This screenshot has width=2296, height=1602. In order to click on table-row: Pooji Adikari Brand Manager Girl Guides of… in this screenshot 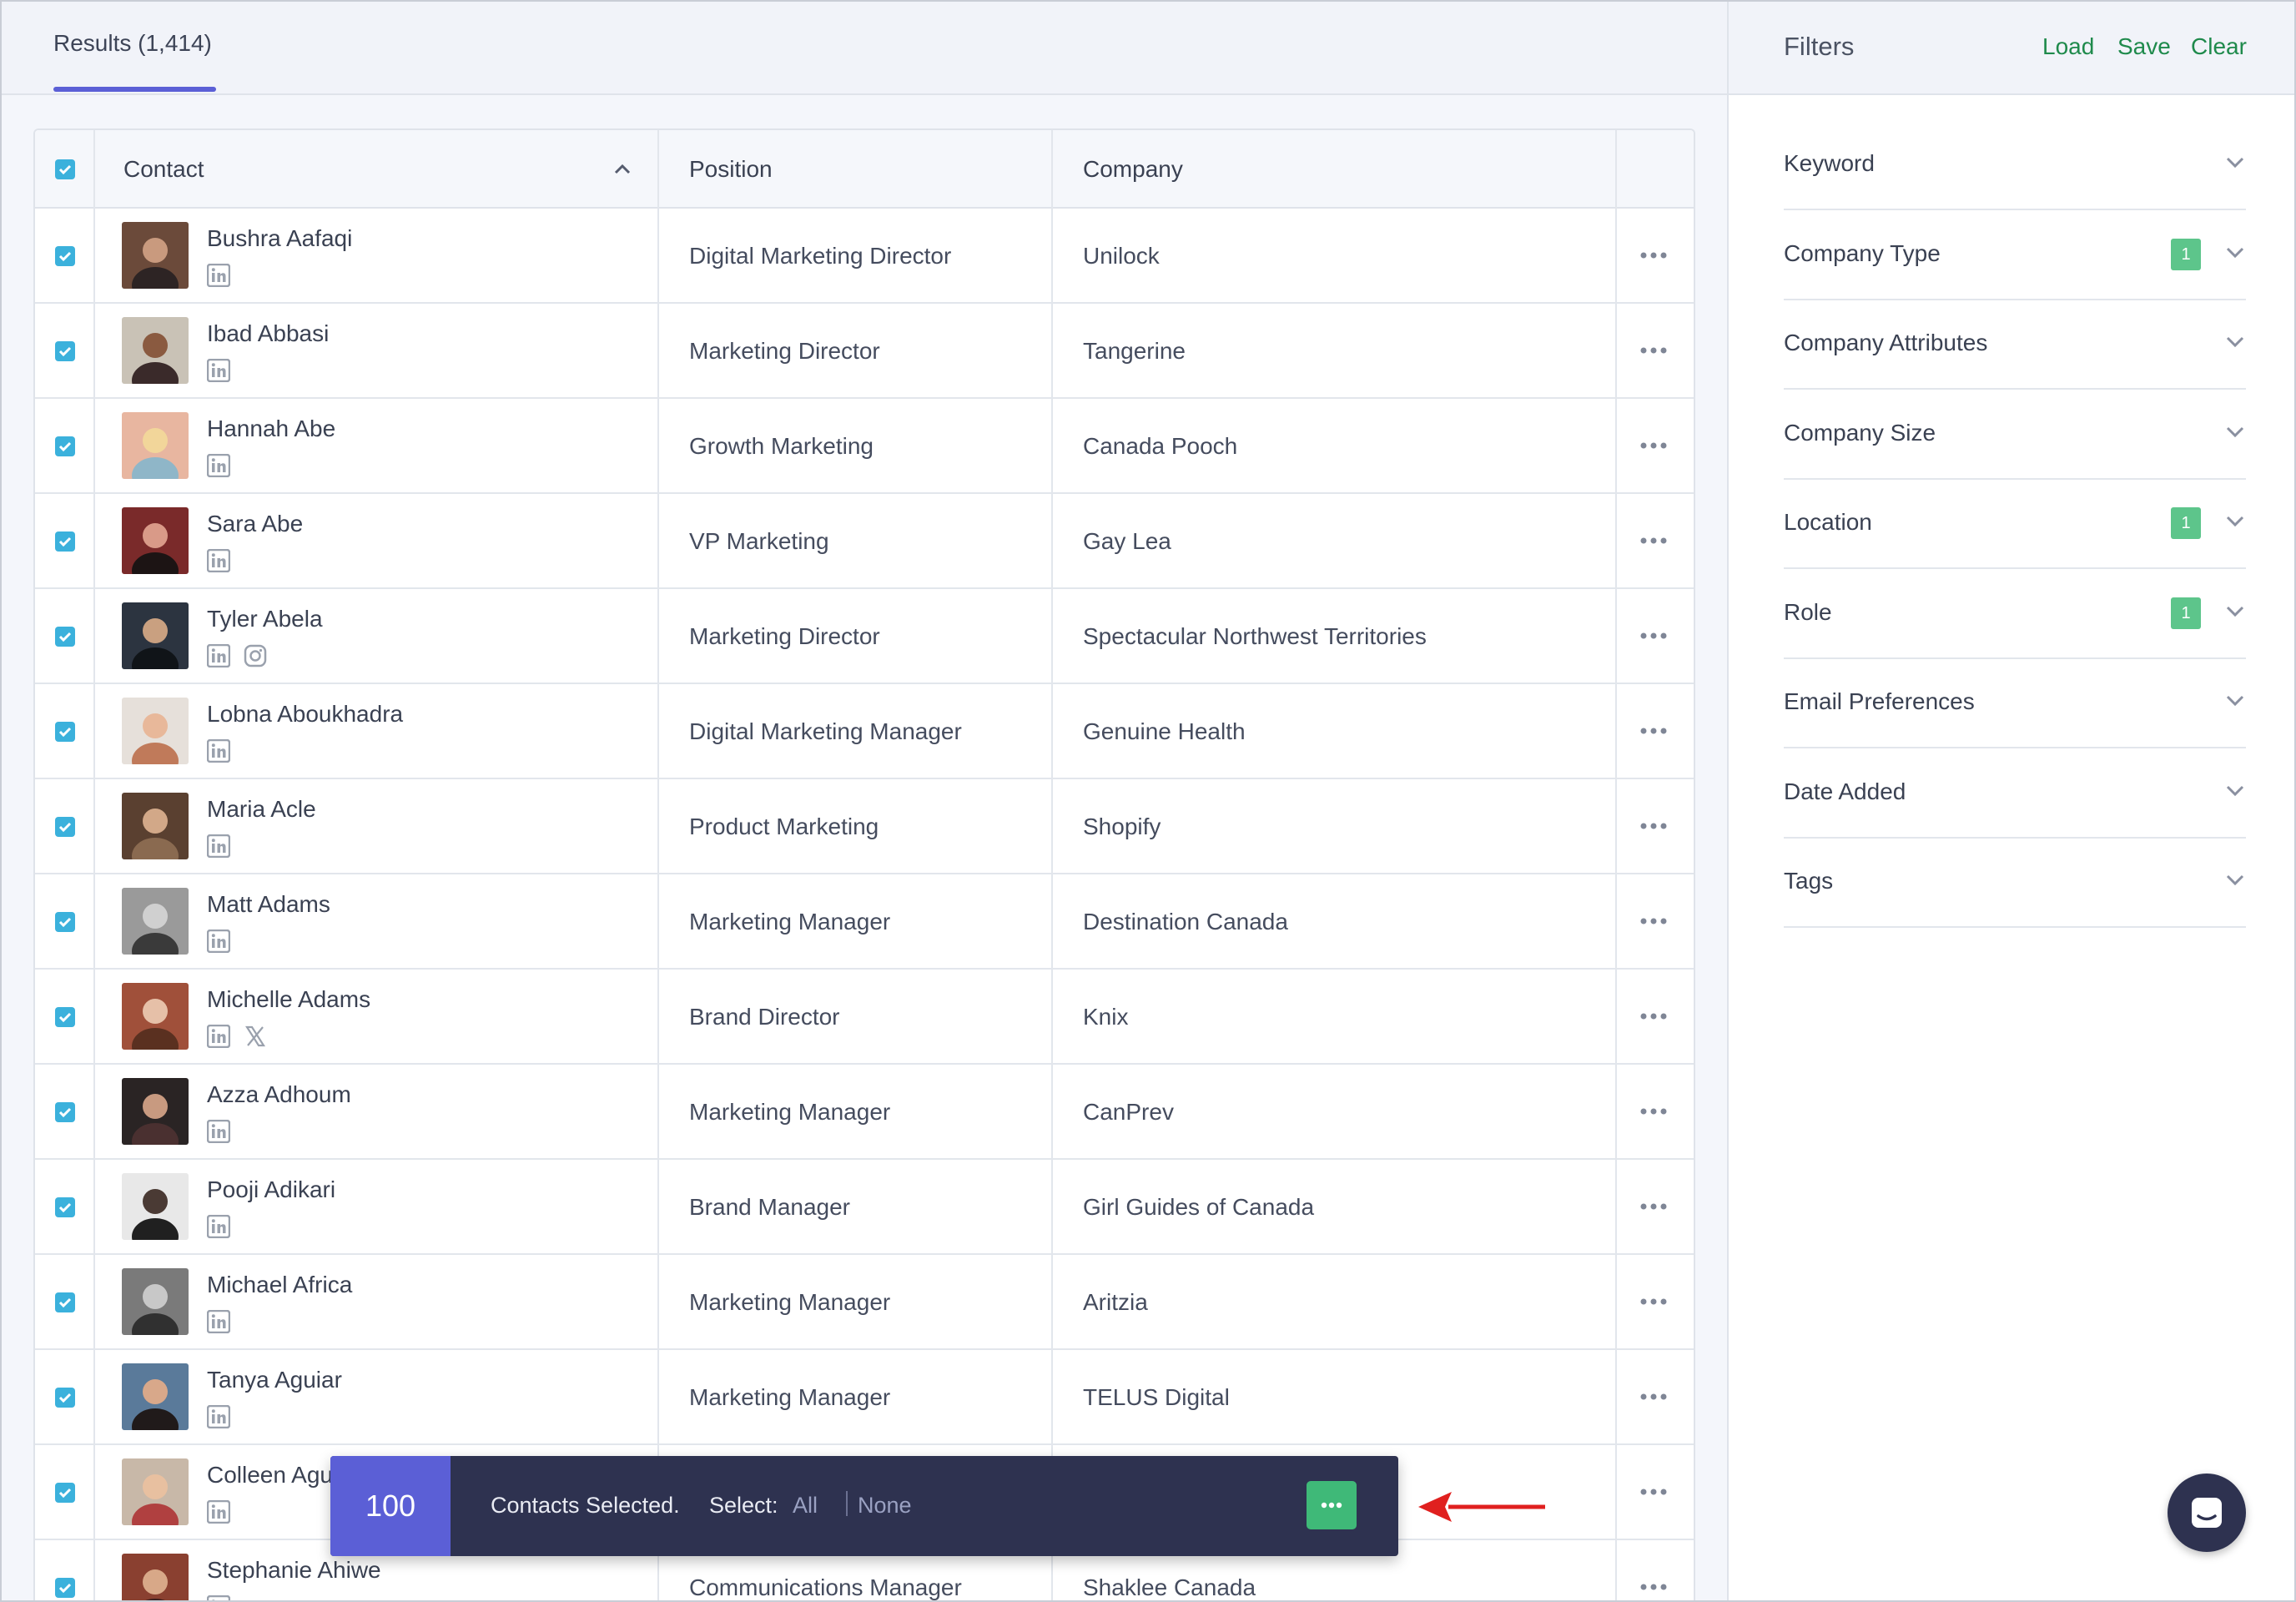, I will do `click(864, 1207)`.